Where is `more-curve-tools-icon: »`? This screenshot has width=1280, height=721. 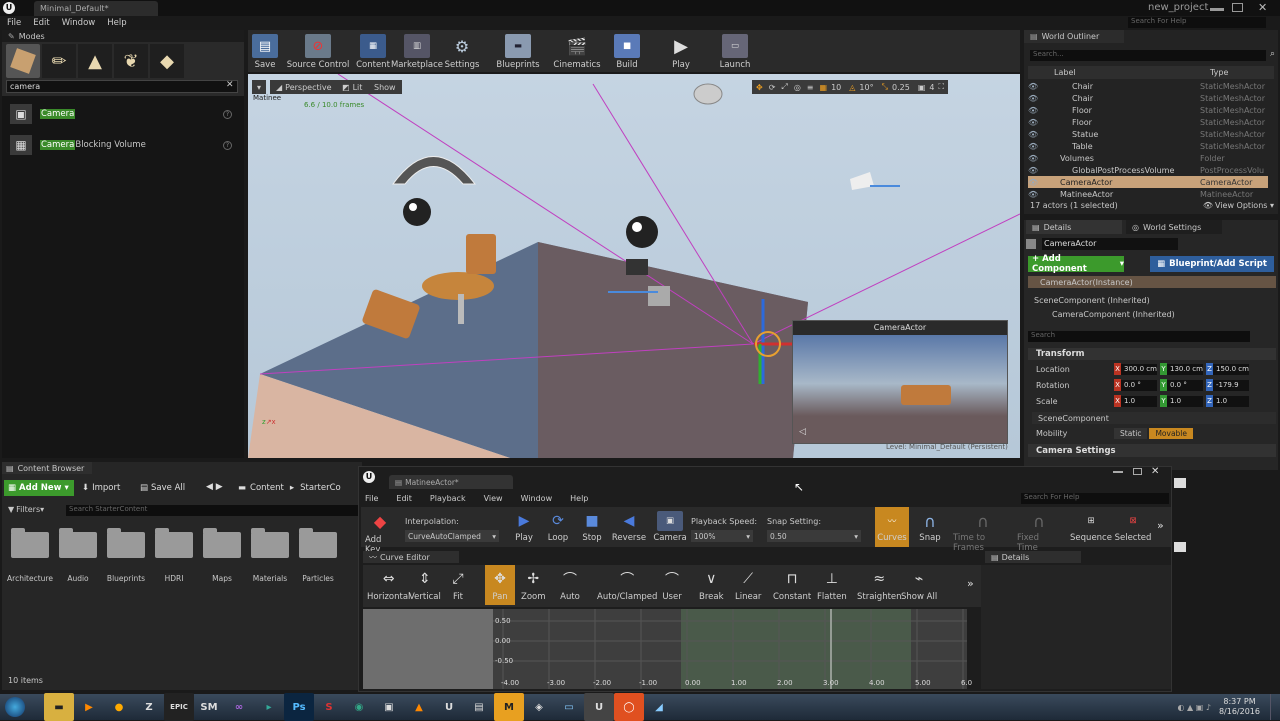
more-curve-tools-icon: » is located at coordinates (970, 583).